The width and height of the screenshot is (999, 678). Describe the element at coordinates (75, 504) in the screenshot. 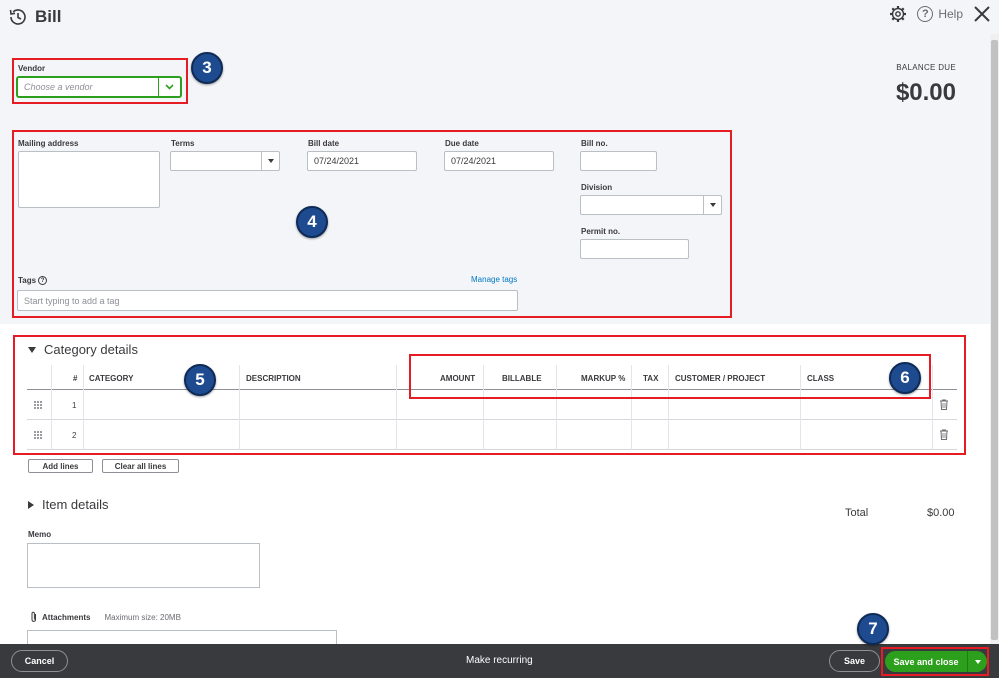

I see `item-details-title: Item details` at that location.